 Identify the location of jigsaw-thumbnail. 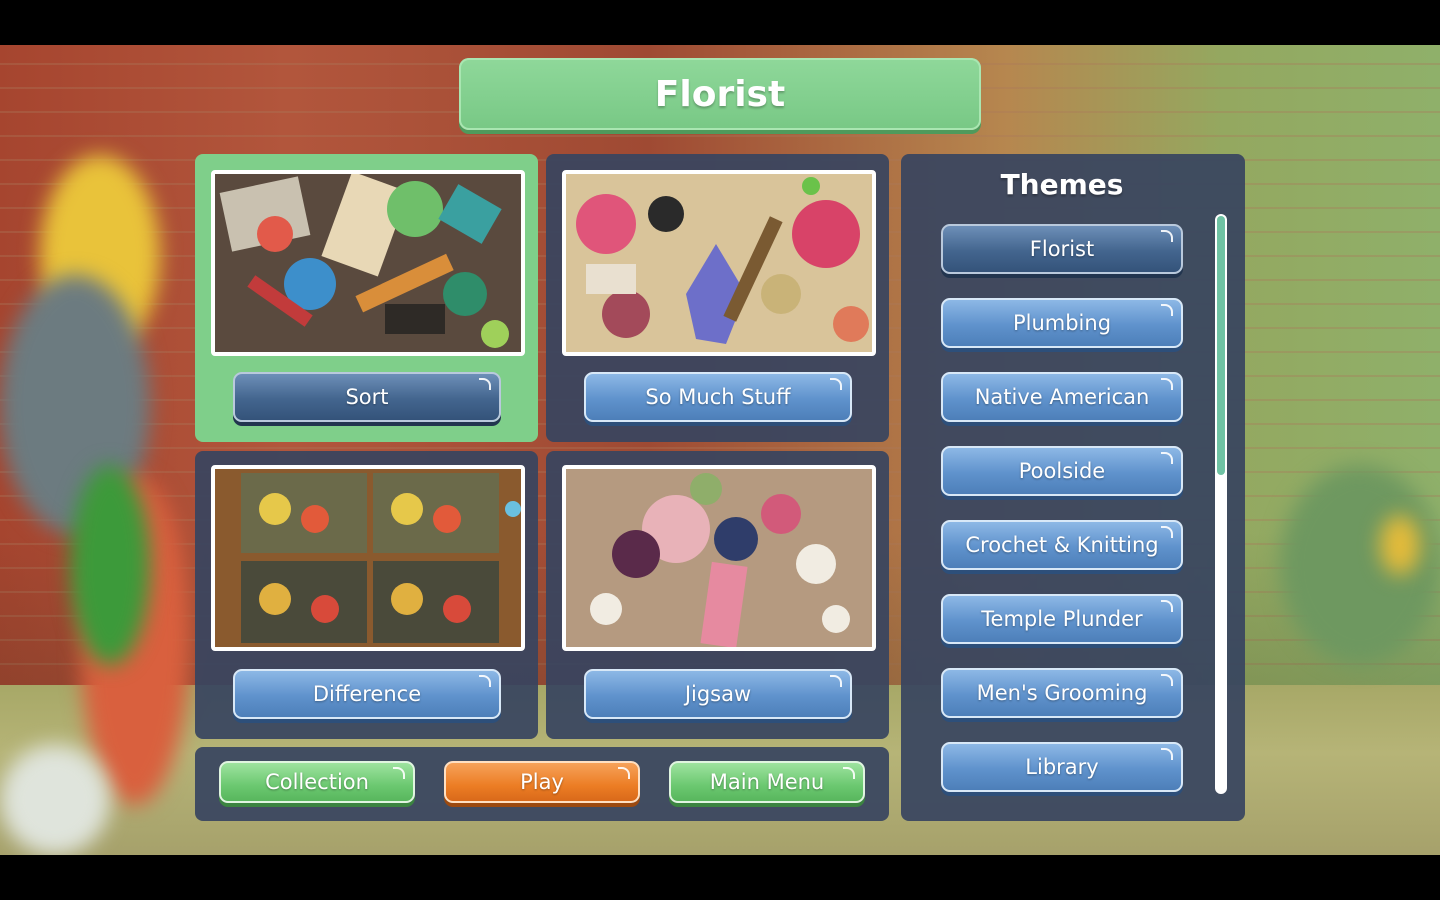
(719, 558).